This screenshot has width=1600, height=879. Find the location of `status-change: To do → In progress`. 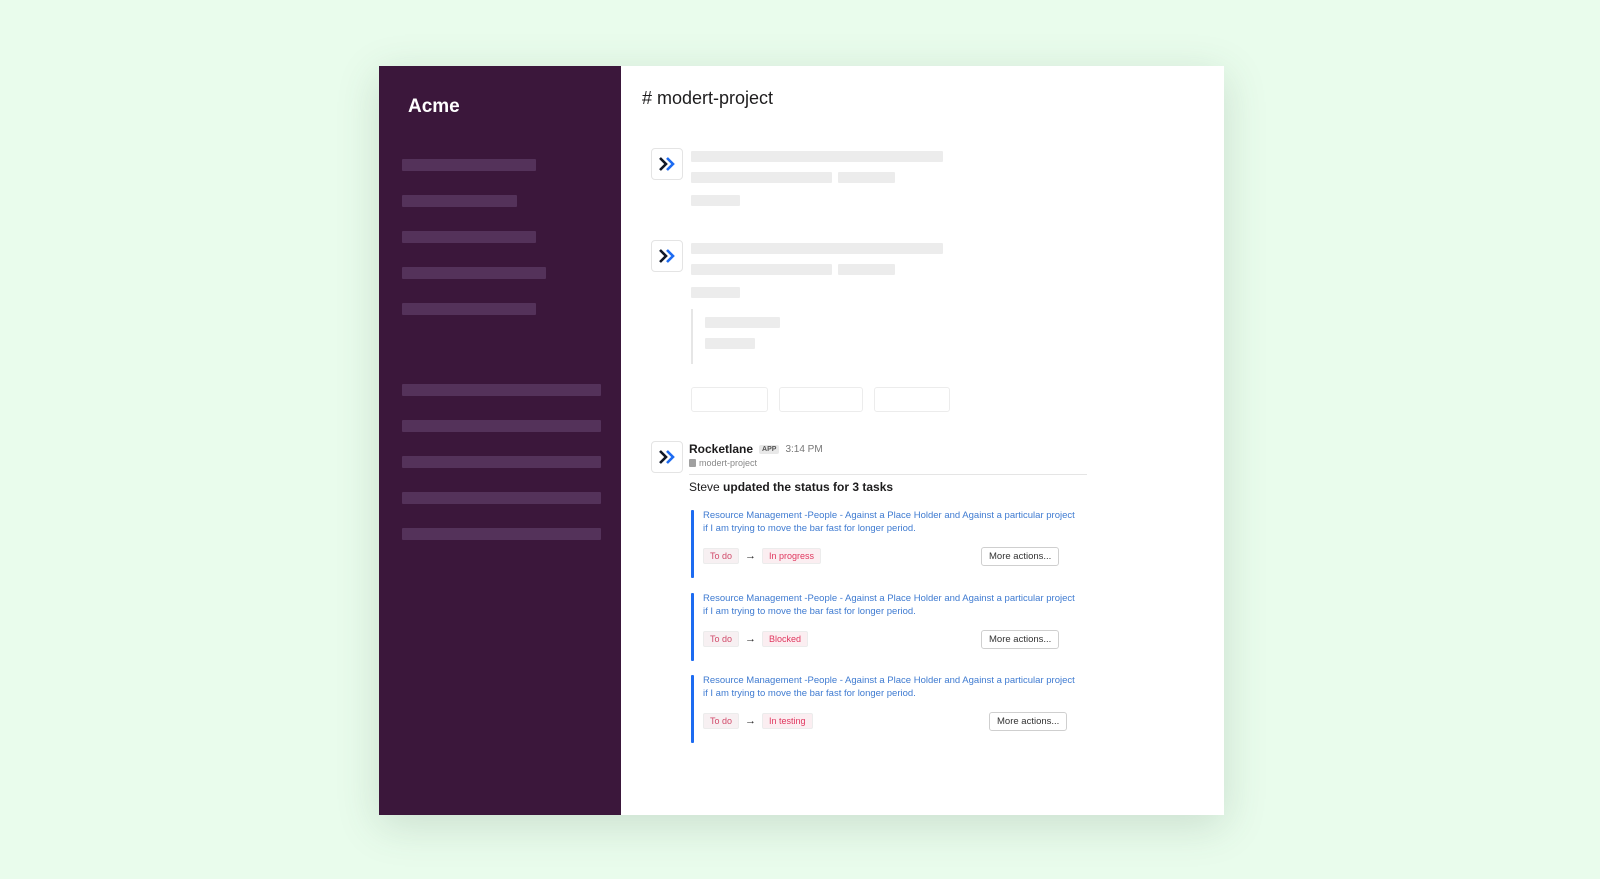

status-change: To do → In progress is located at coordinates (762, 556).